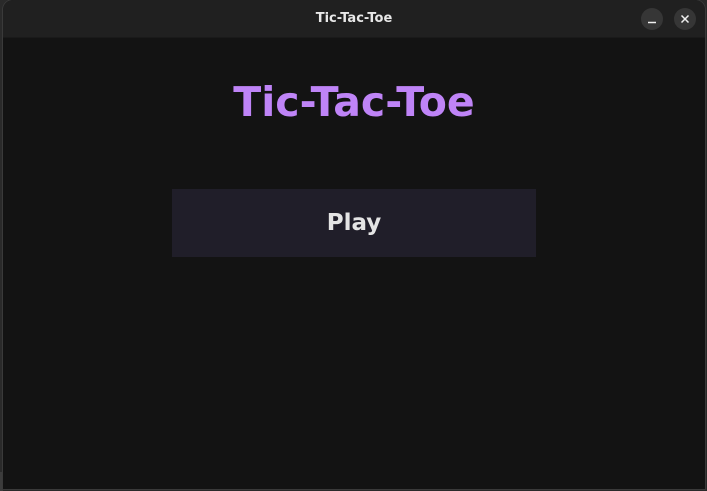 The width and height of the screenshot is (707, 491). I want to click on close-button, so click(685, 19).